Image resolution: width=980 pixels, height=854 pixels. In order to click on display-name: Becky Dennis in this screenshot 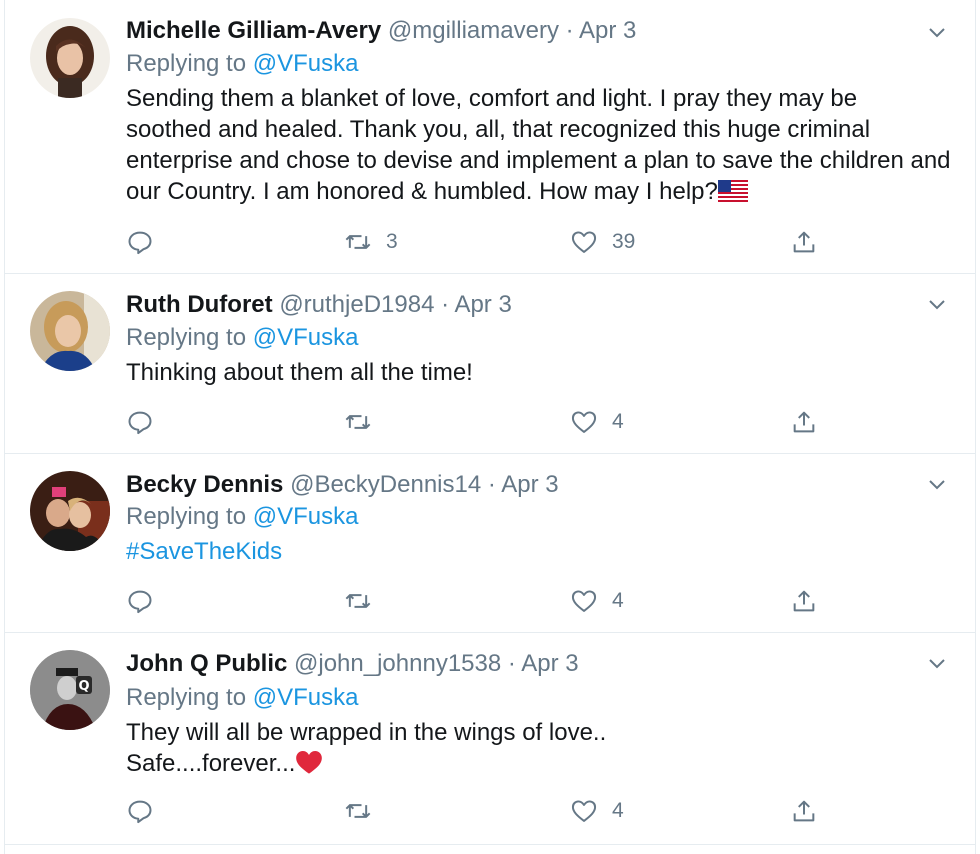, I will do `click(204, 484)`.